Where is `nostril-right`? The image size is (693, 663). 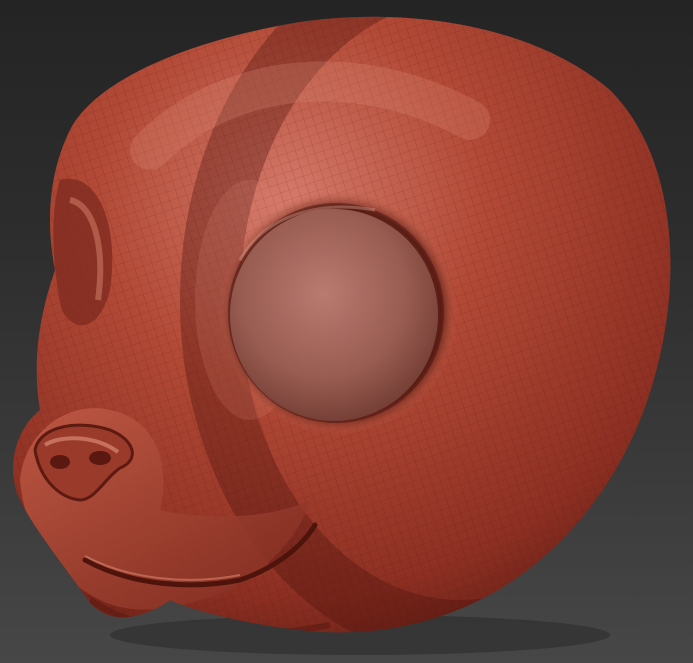
nostril-right is located at coordinates (100, 458).